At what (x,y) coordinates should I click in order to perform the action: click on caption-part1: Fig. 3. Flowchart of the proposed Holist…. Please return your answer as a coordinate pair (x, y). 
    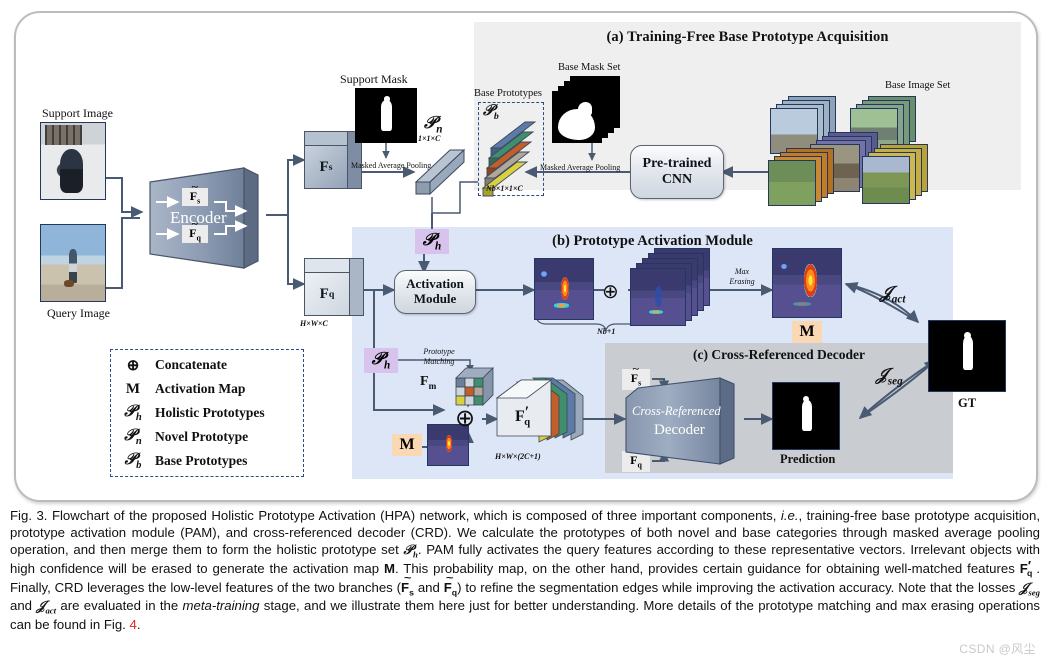
    Looking at the image, I should click on (395, 515).